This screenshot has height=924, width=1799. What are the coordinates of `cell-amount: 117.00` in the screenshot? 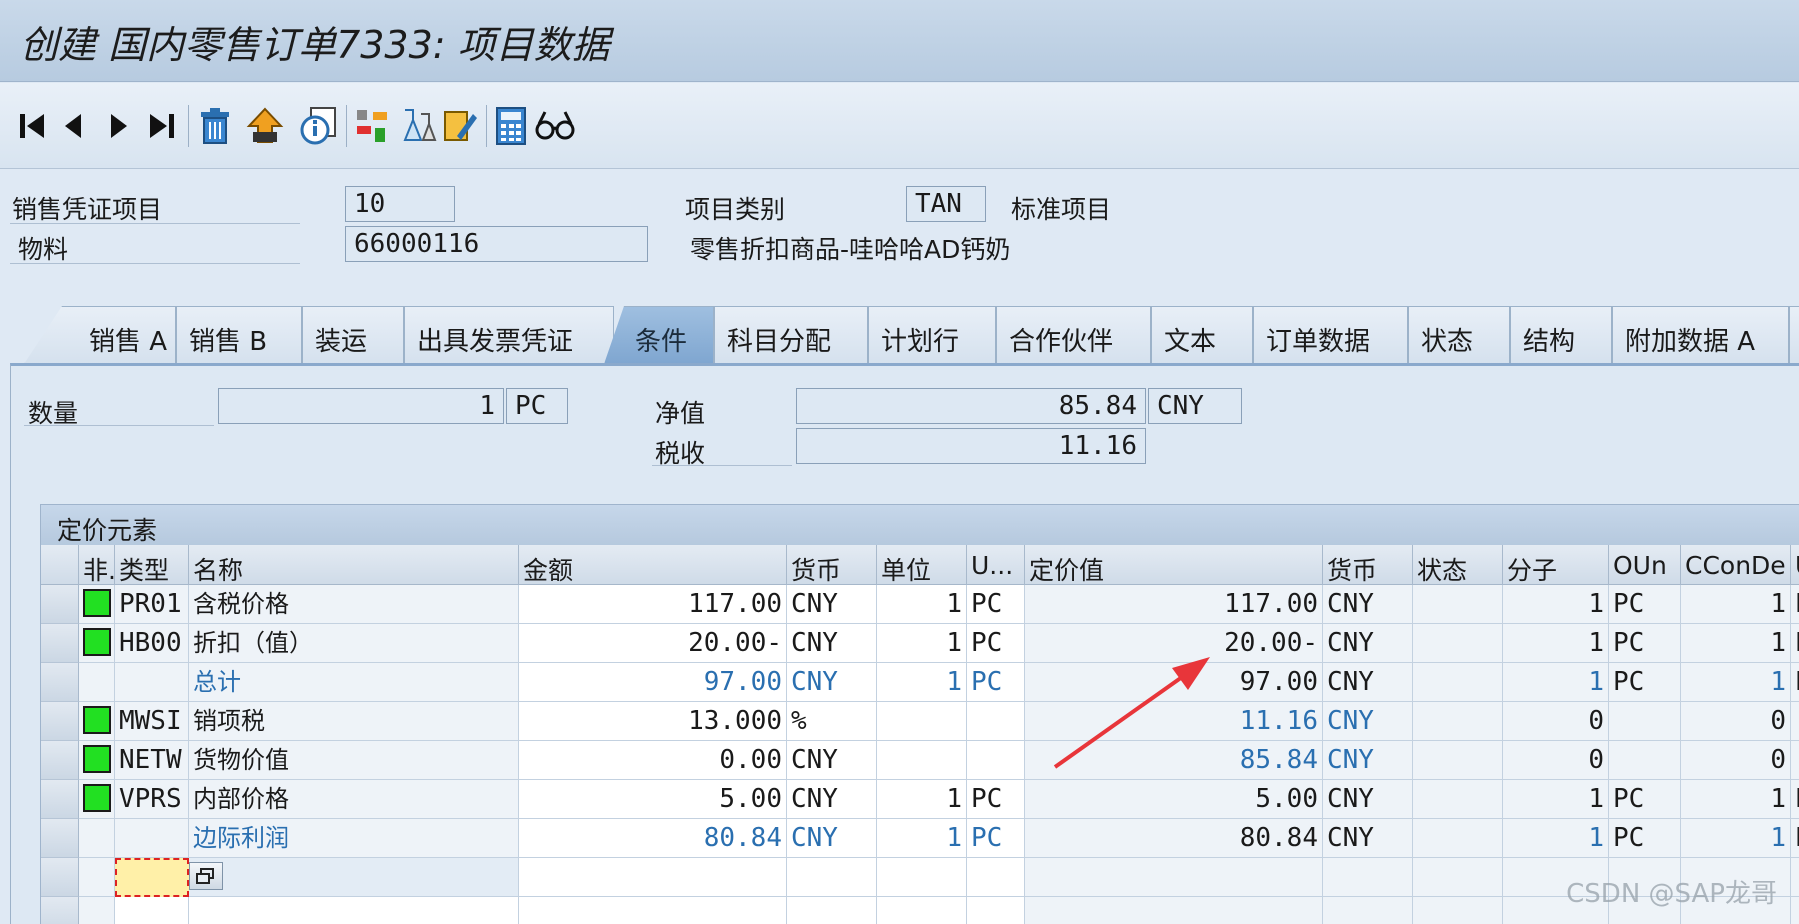 It's located at (653, 604).